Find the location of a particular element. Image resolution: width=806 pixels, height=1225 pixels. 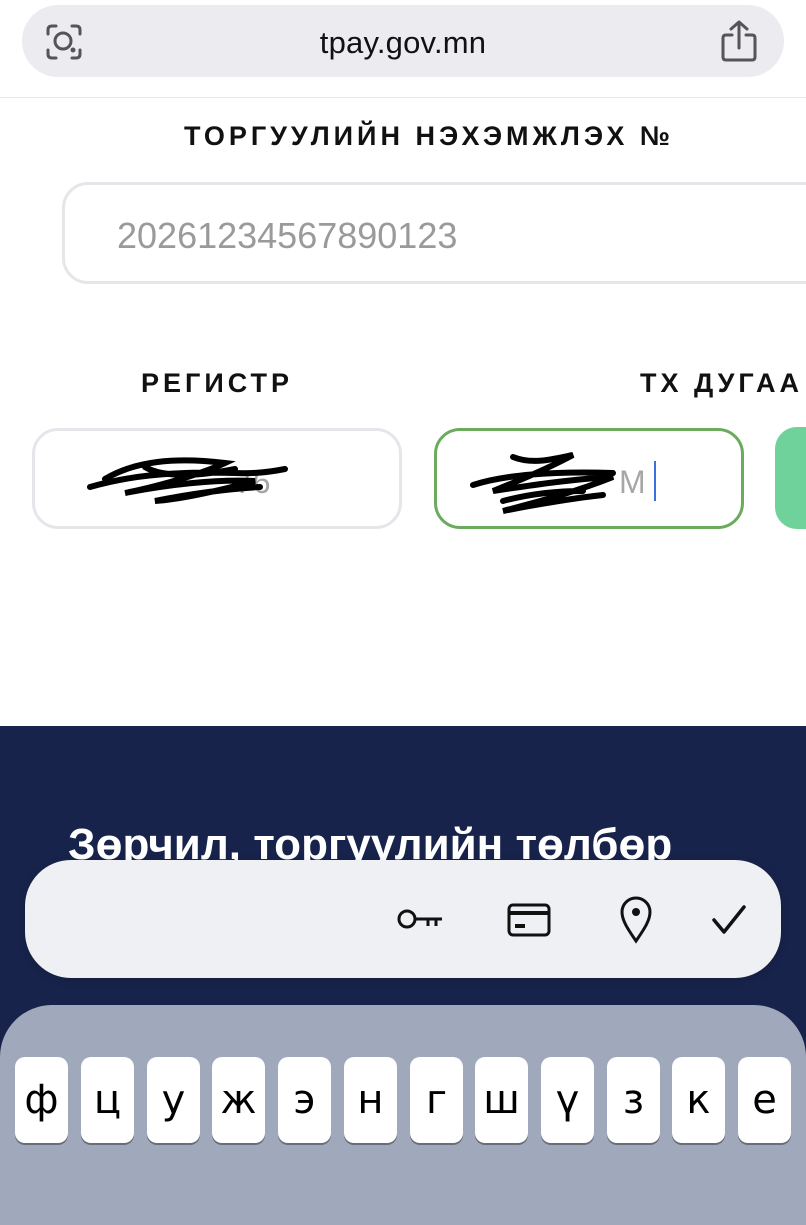

plate-number-input: М is located at coordinates (589, 478).